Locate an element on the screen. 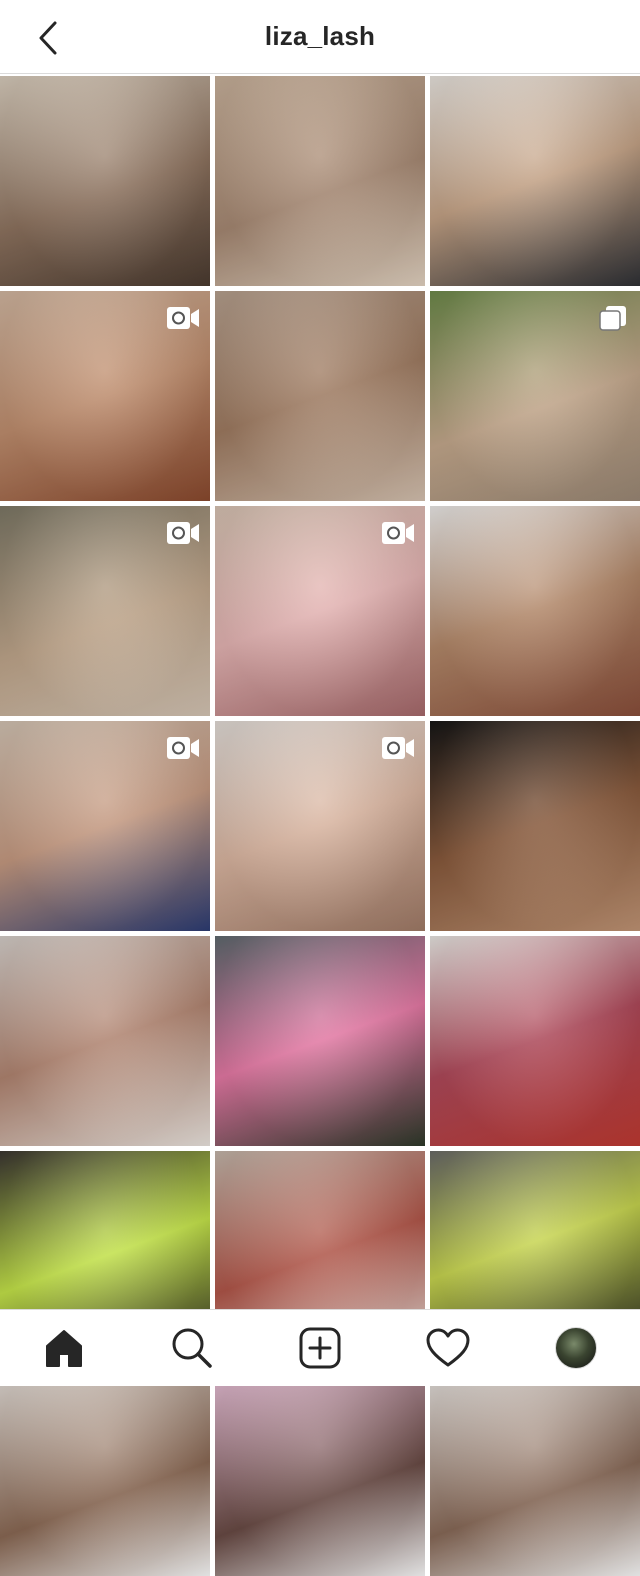 The height and width of the screenshot is (1576, 640). avatar is located at coordinates (576, 1348).